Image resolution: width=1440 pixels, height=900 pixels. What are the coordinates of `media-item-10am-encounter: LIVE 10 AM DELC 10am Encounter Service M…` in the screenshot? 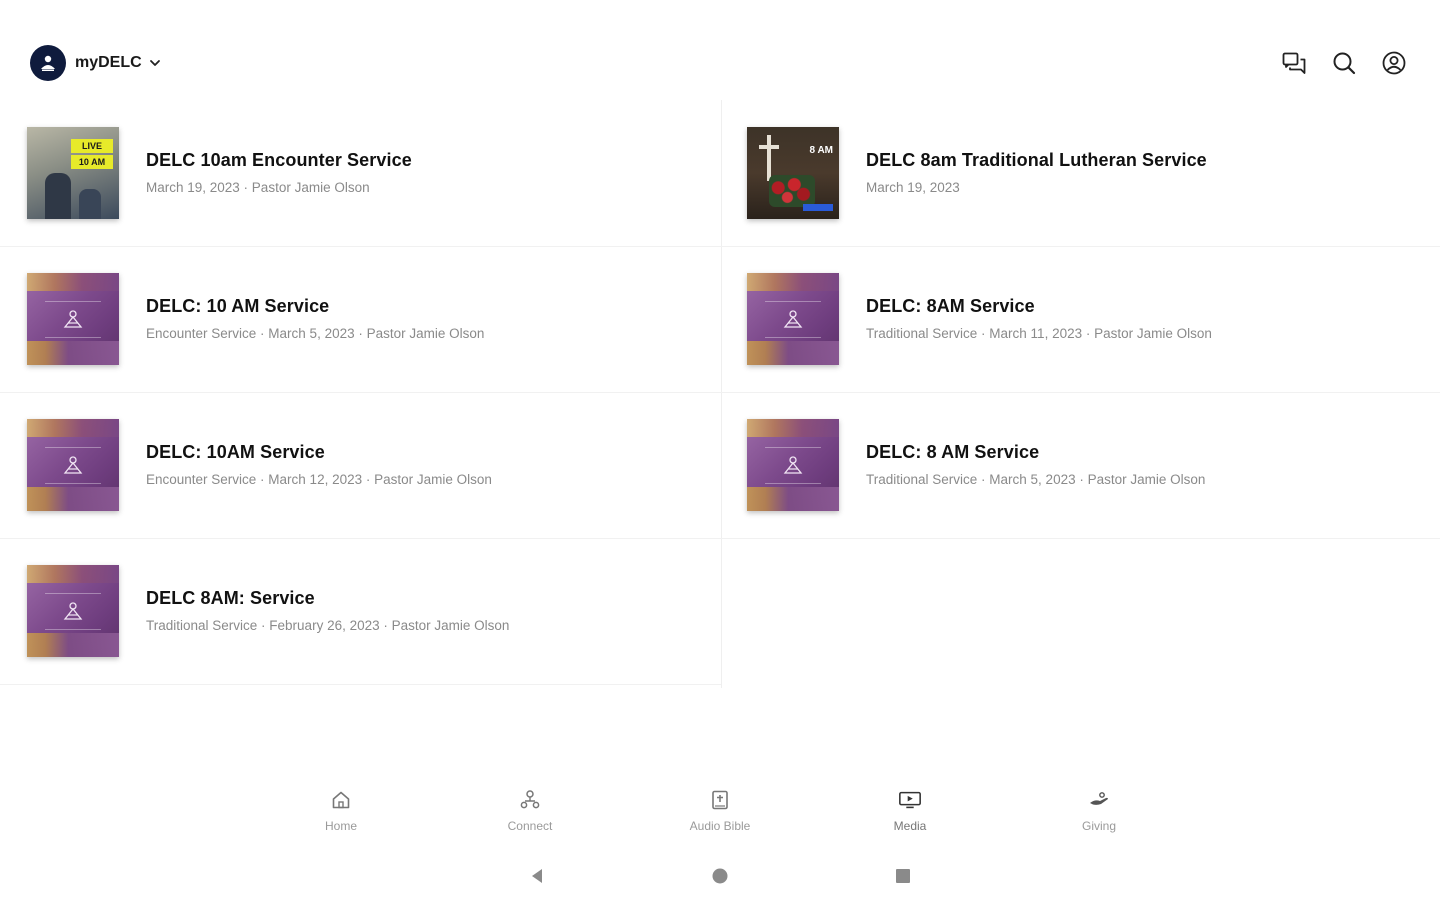 It's located at (360, 173).